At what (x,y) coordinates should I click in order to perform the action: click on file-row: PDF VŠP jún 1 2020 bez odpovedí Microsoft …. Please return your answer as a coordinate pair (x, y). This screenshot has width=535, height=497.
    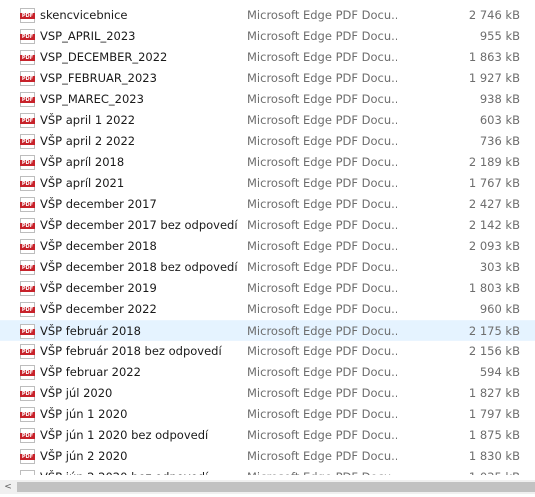
    Looking at the image, I should click on (267, 435).